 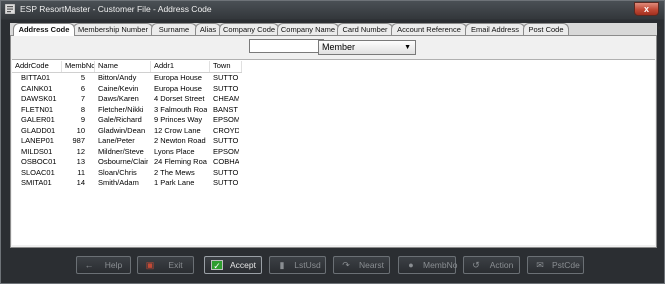 I want to click on chevron-down-icon: ▼, so click(x=407, y=47).